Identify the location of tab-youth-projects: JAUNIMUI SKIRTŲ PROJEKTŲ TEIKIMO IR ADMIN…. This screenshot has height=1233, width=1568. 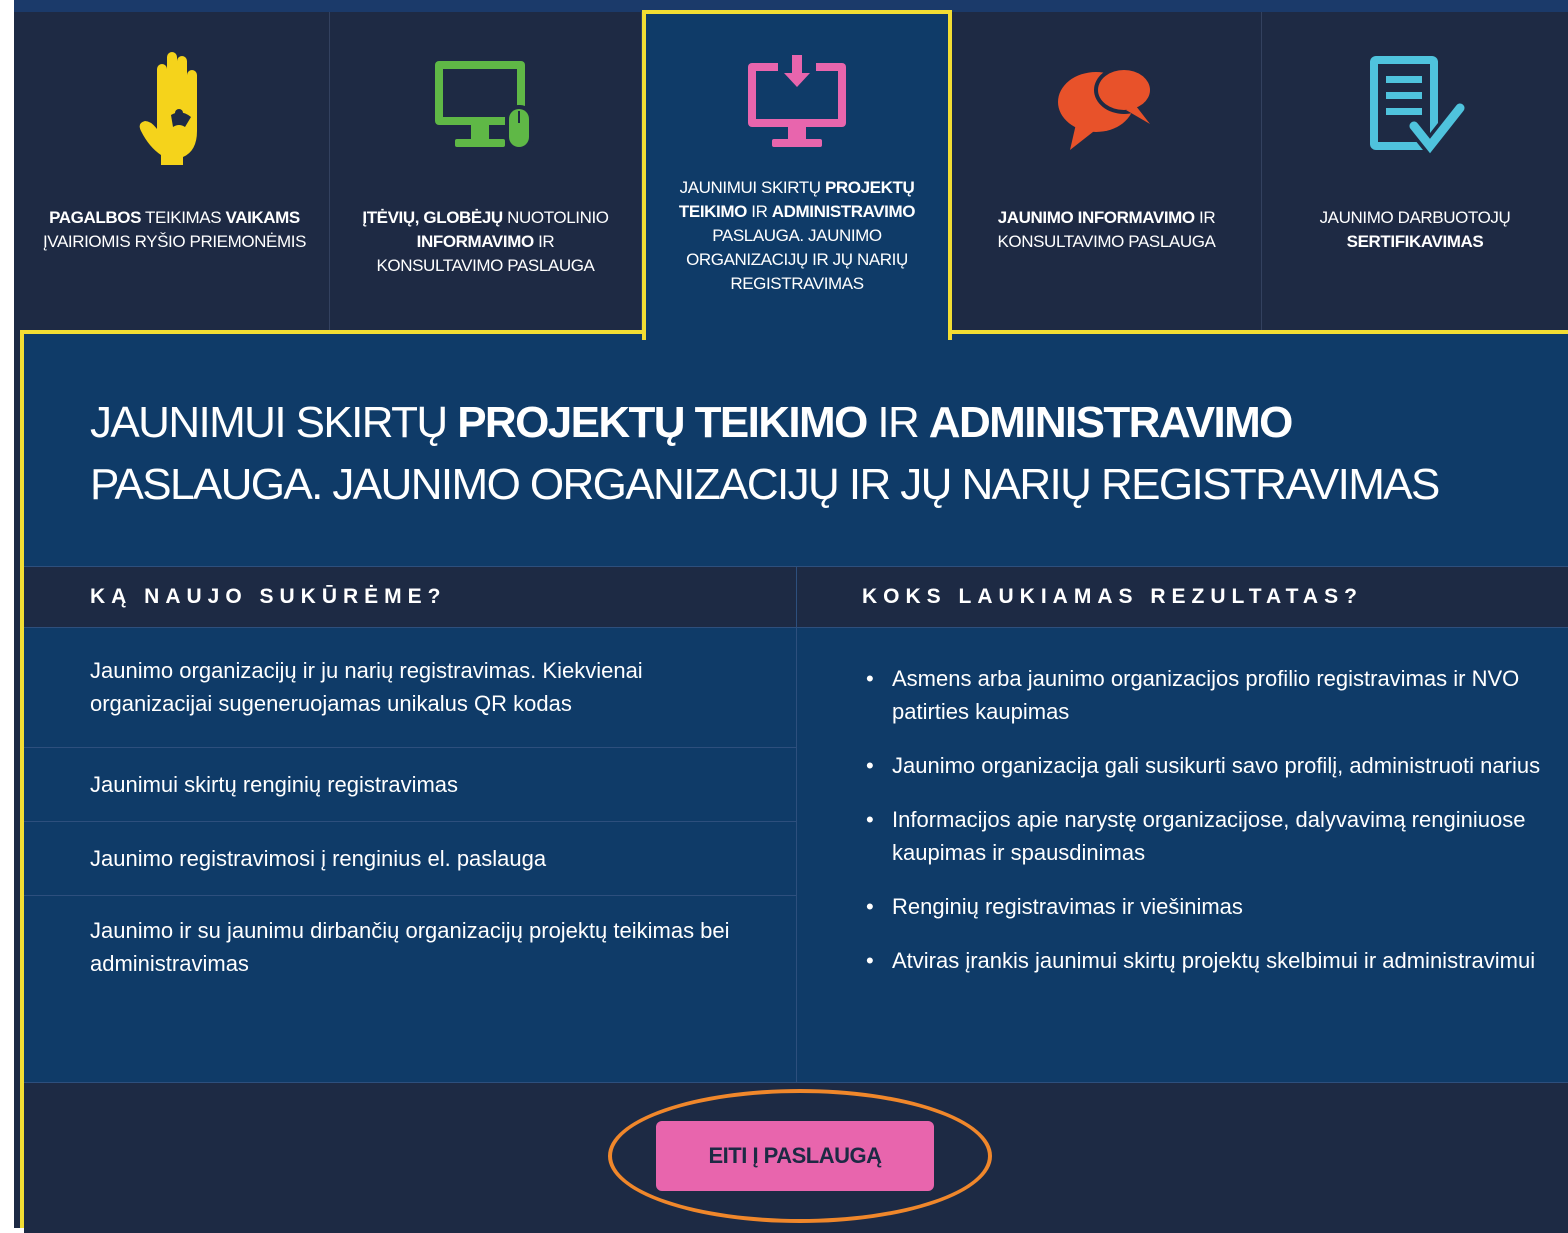
(797, 175).